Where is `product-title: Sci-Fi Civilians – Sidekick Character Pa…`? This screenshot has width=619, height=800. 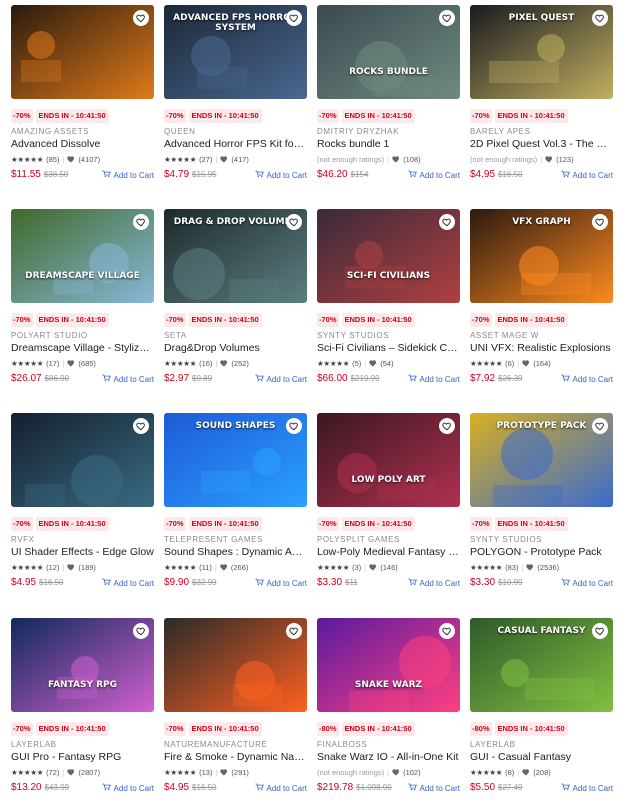
product-title: Sci-Fi Civilians – Sidekick Character Pa… is located at coordinates (388, 348).